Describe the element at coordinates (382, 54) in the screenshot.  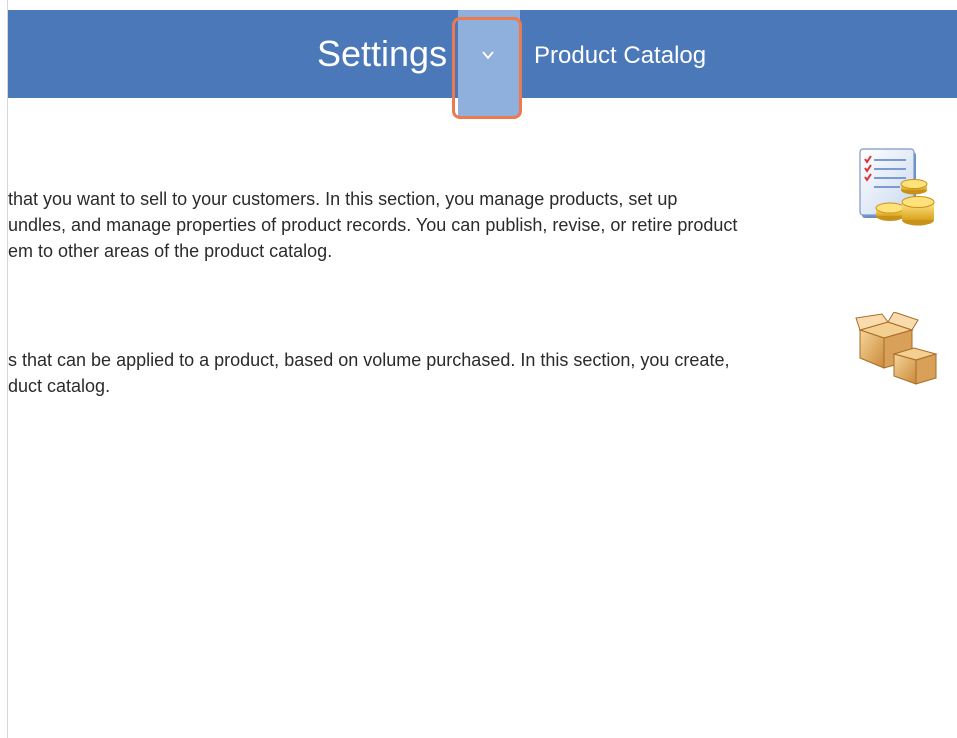
I see `settings-title: Settings` at that location.